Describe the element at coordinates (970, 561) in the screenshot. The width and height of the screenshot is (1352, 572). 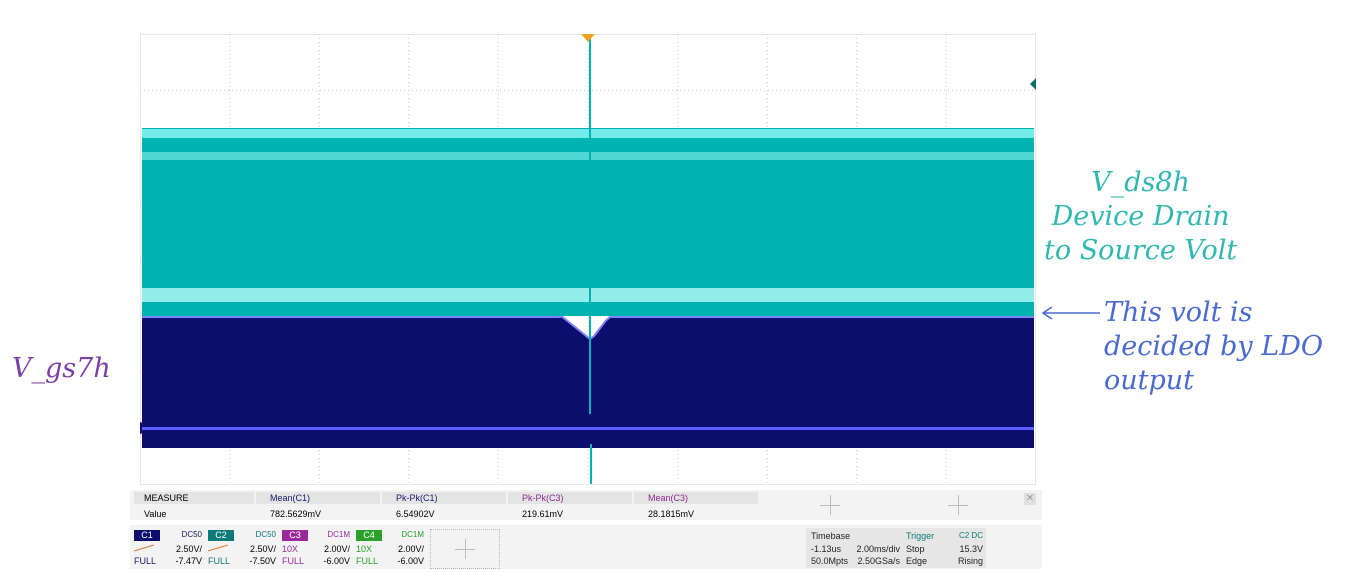
I see `trigger-slope: Rising` at that location.